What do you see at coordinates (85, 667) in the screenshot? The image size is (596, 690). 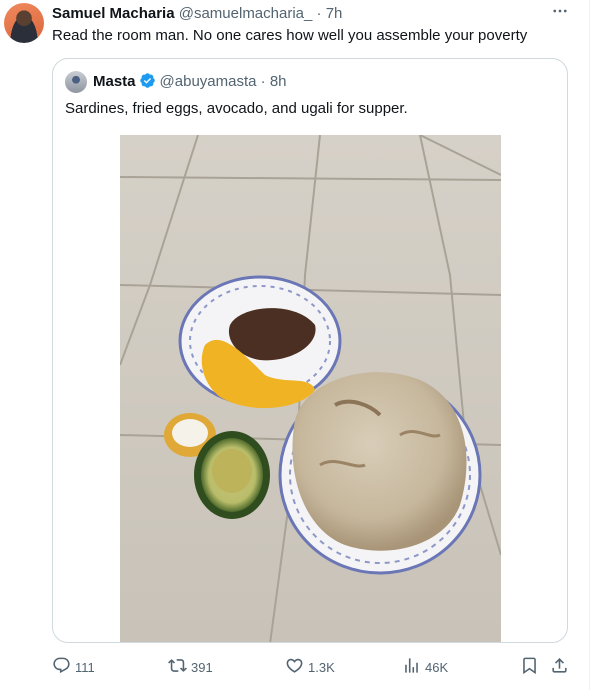 I see `reply-count: 111` at bounding box center [85, 667].